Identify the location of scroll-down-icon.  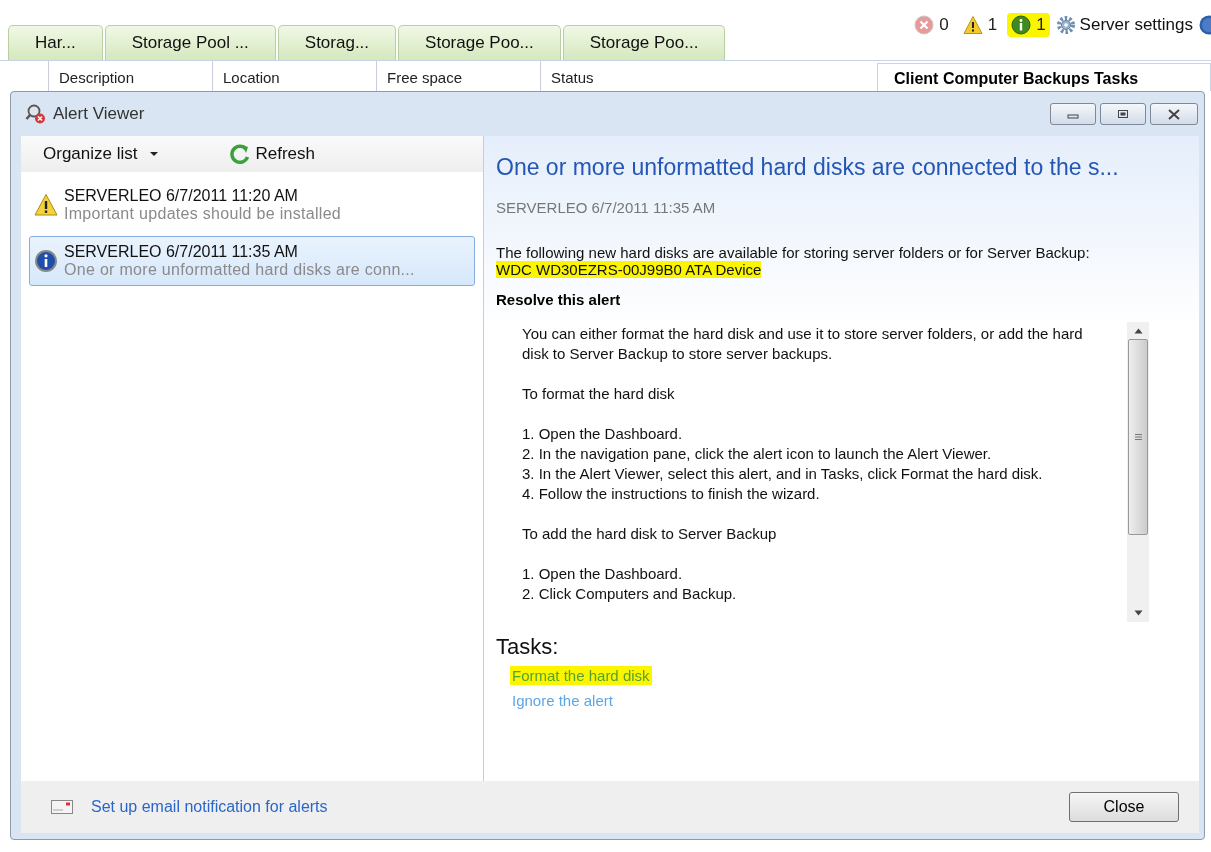
(1138, 613).